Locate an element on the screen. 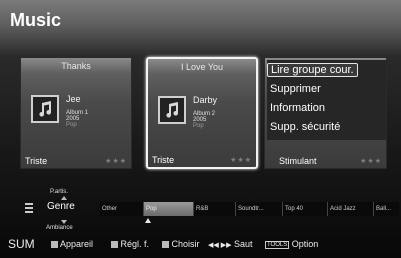 The image size is (401, 258). page-title: Music is located at coordinates (36, 20).